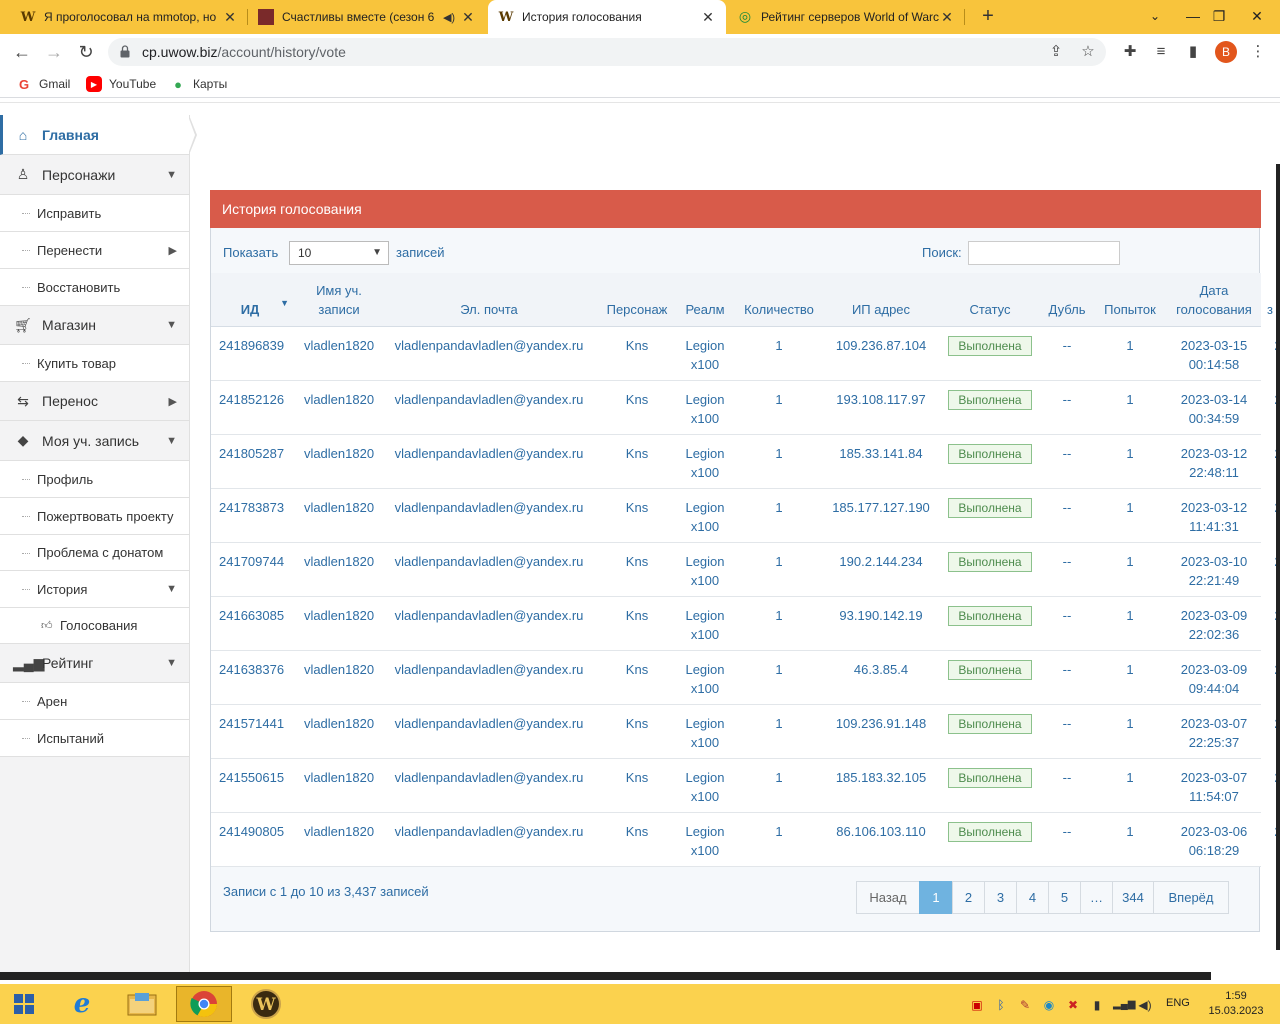 This screenshot has width=1280, height=1024. What do you see at coordinates (266, 1004) in the screenshot?
I see `wow-app: W` at bounding box center [266, 1004].